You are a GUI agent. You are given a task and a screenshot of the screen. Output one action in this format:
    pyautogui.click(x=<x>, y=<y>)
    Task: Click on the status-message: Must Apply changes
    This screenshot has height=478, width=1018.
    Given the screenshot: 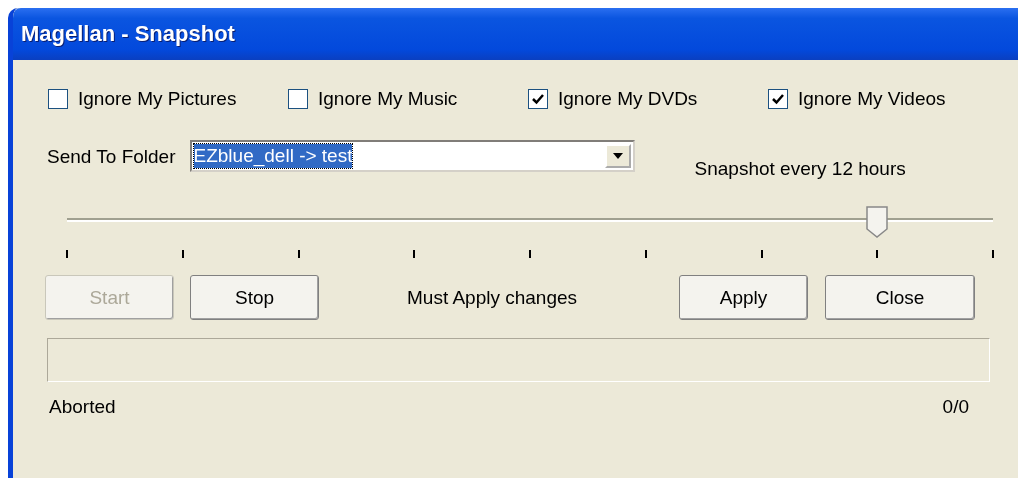 What is the action you would take?
    pyautogui.click(x=492, y=297)
    